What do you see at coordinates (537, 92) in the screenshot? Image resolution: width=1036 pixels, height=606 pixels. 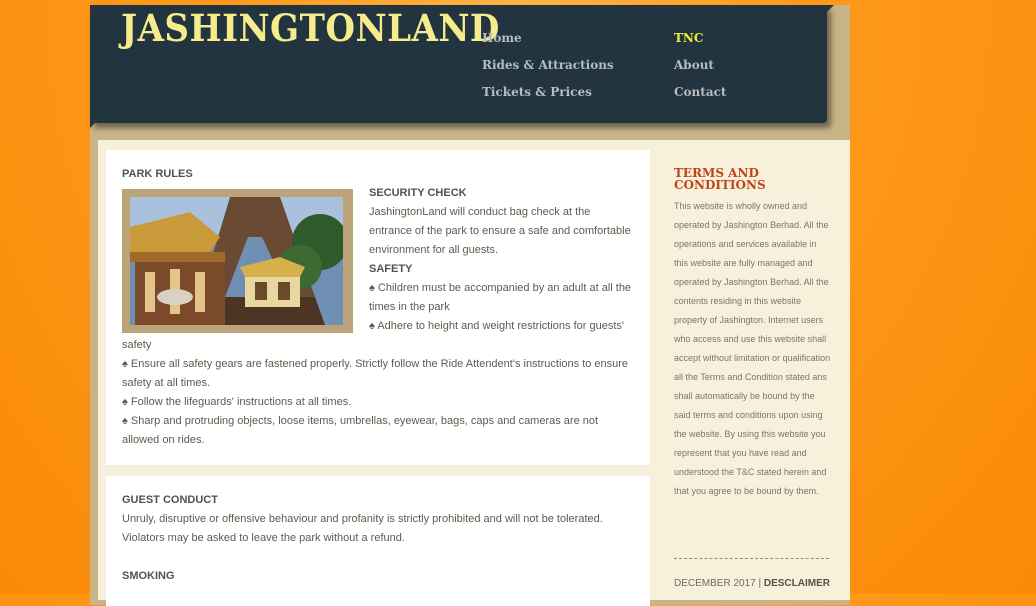 I see `nav-tickets-prices: Tickets & Prices` at bounding box center [537, 92].